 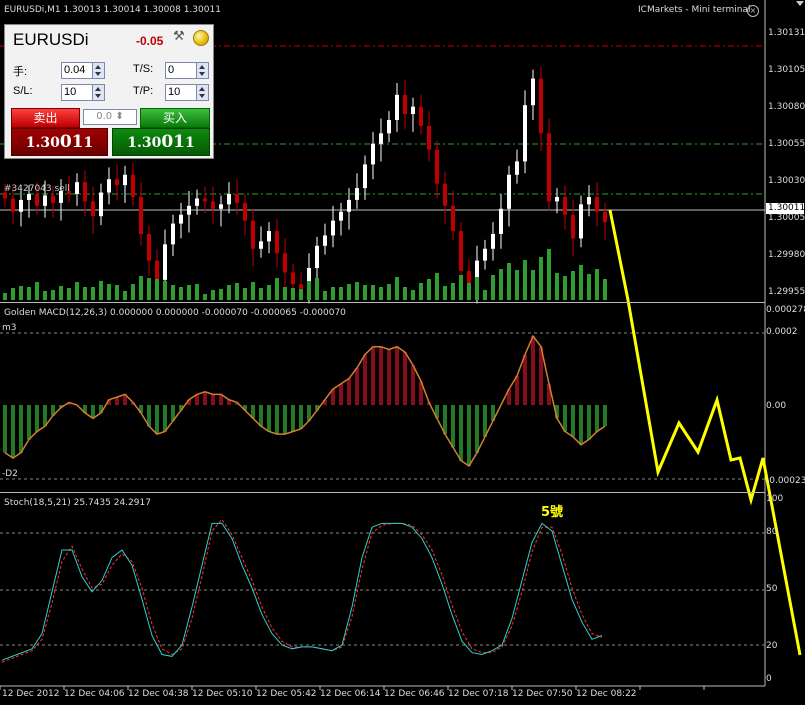 What do you see at coordinates (187, 70) in the screenshot?
I see `trailing-stop-stepper: 0` at bounding box center [187, 70].